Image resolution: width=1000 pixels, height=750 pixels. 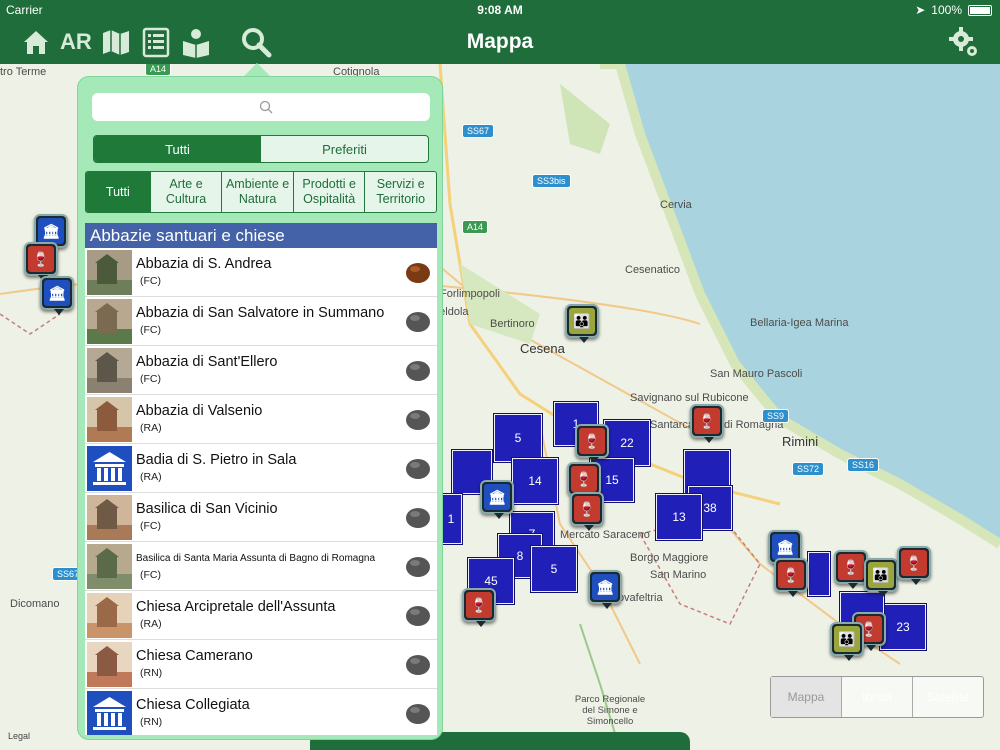 What do you see at coordinates (204, 264) in the screenshot?
I see `item-name: Abbazia di S. Andrea` at bounding box center [204, 264].